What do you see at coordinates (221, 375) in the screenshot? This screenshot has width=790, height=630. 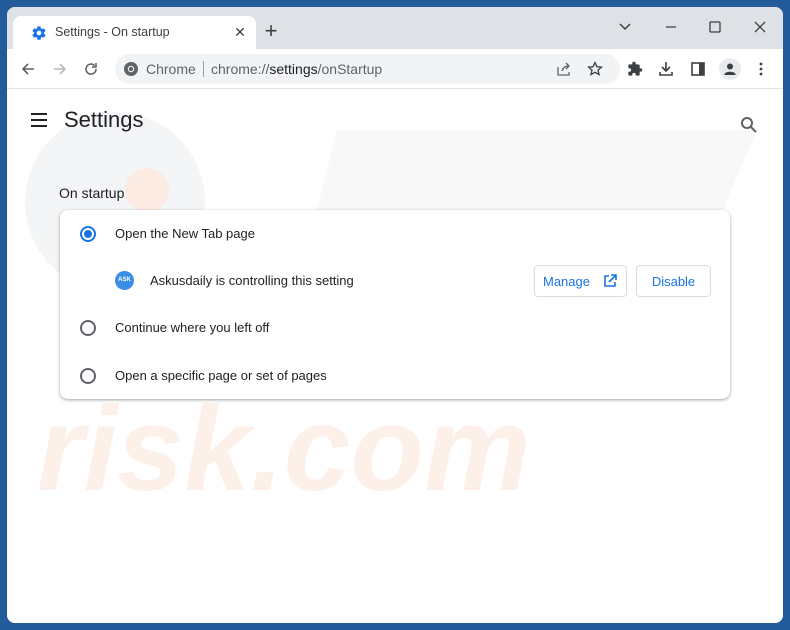 I see `option-label: Open a specific page or set of pages` at bounding box center [221, 375].